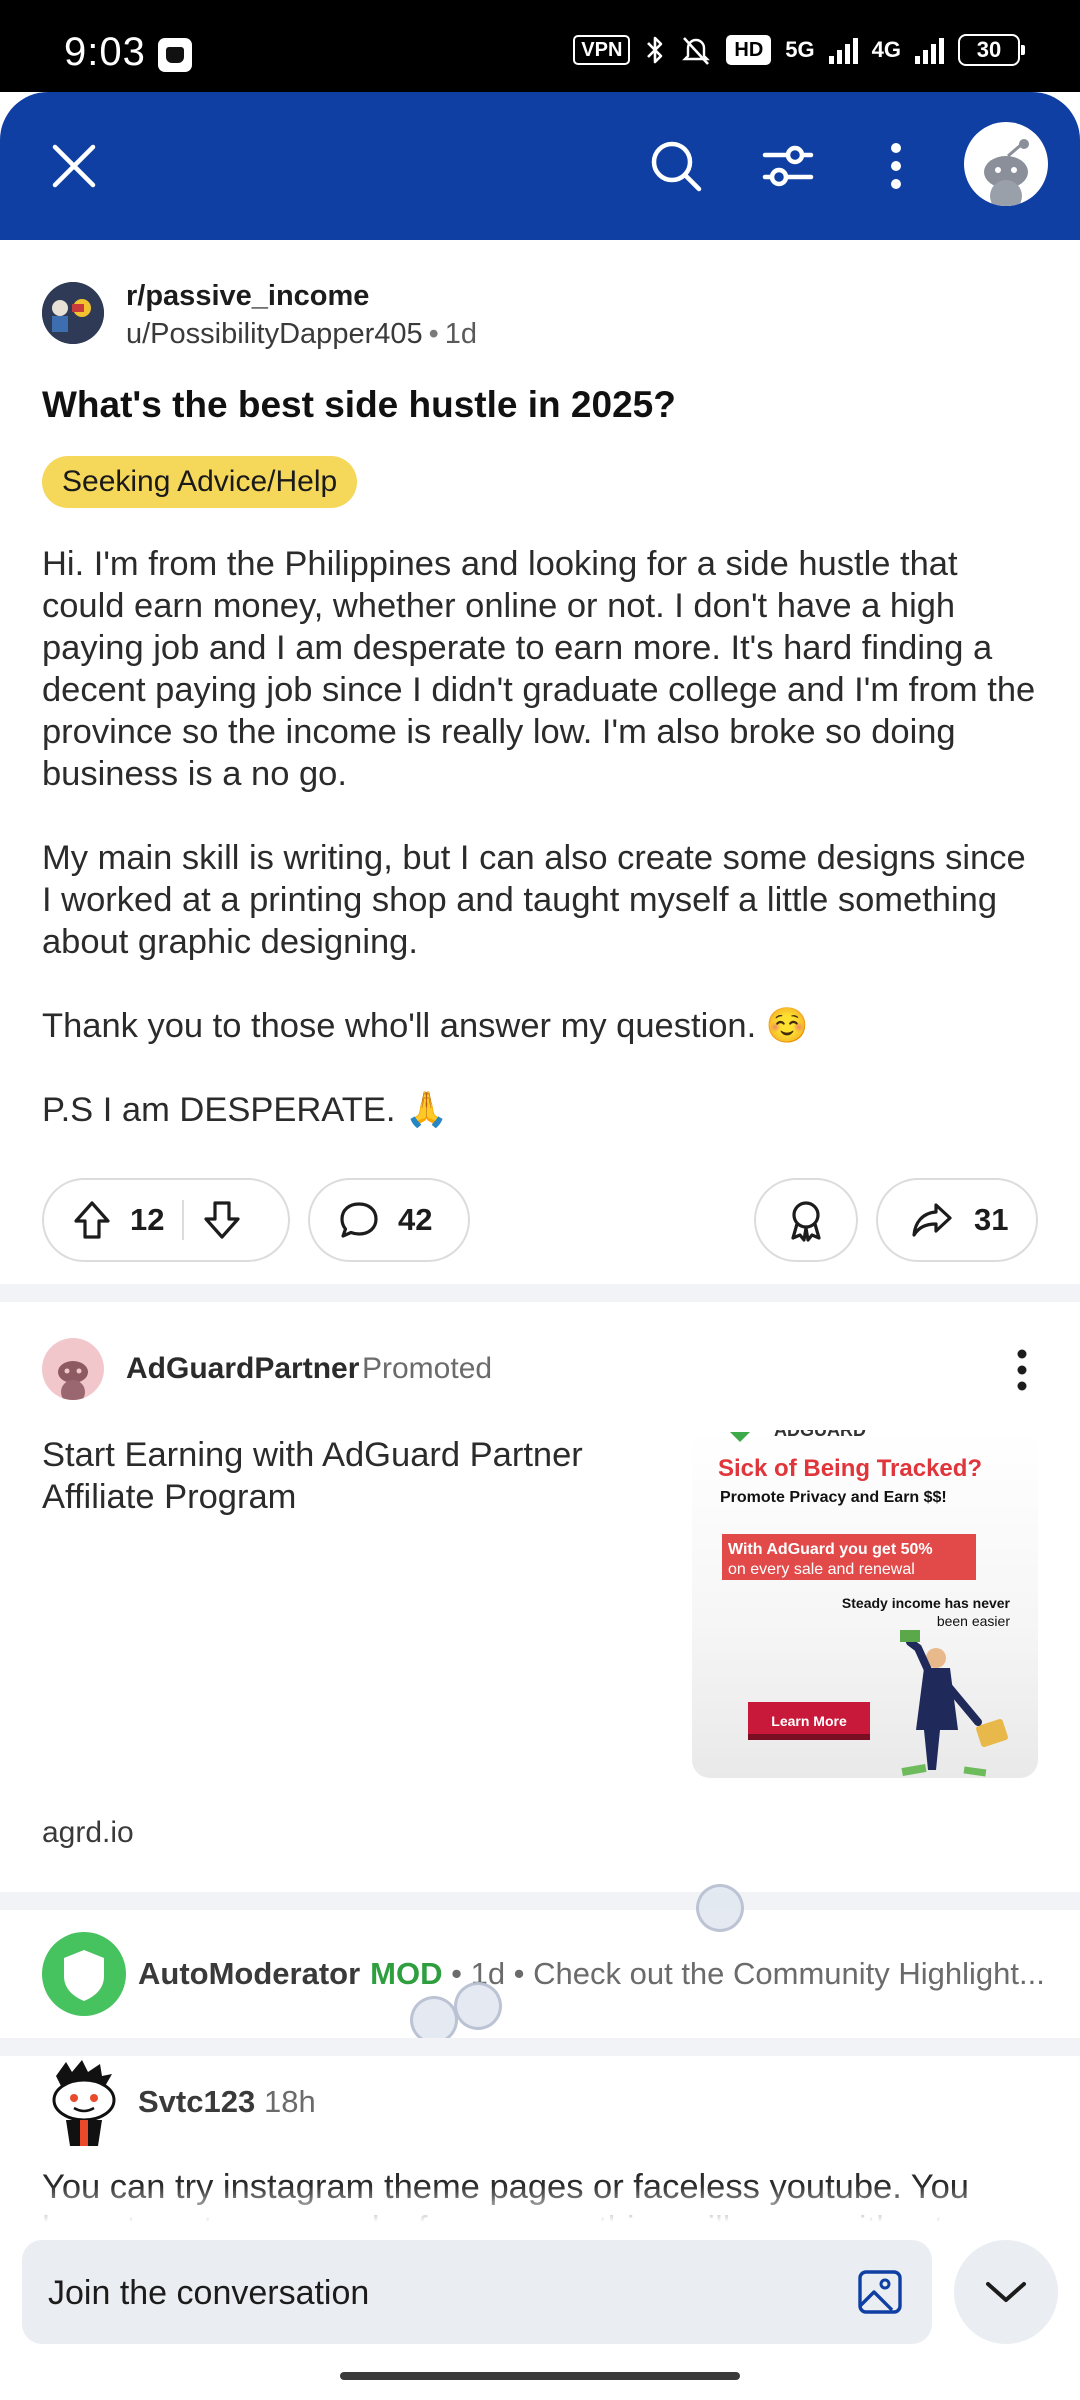 The height and width of the screenshot is (2400, 1080). What do you see at coordinates (954, 1700) in the screenshot?
I see `businessman-illustration` at bounding box center [954, 1700].